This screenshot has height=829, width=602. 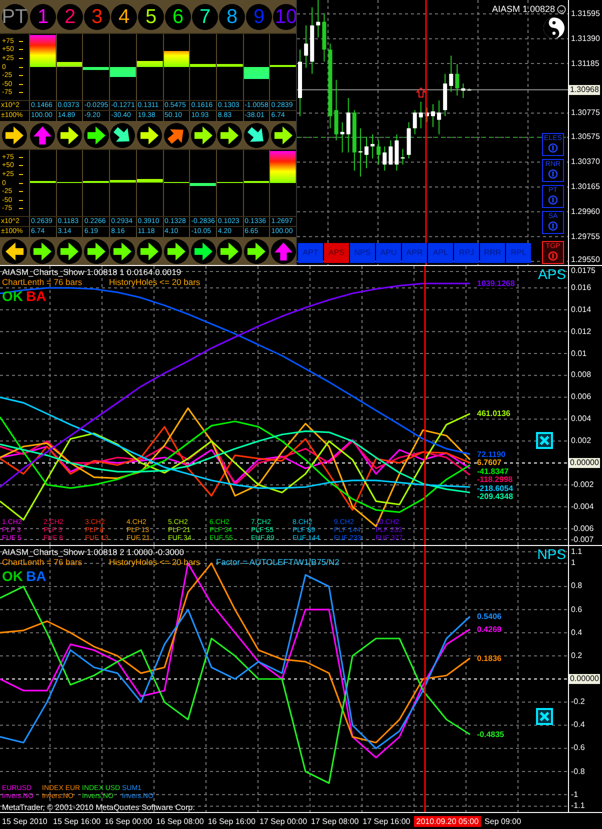 I want to click on value-label: 0.1836, so click(x=489, y=658).